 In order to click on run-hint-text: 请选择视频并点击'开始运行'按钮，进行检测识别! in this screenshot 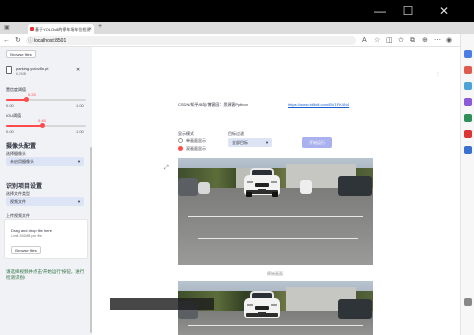, I will do `click(45, 274)`.